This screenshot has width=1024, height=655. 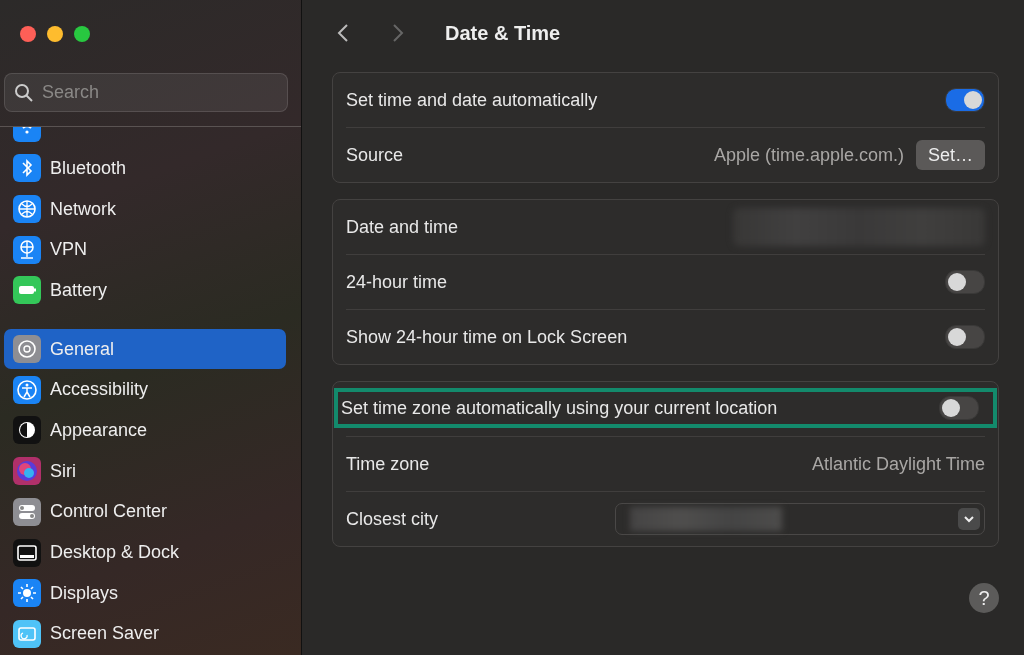 I want to click on sidebar-item: Control Center, so click(x=145, y=512).